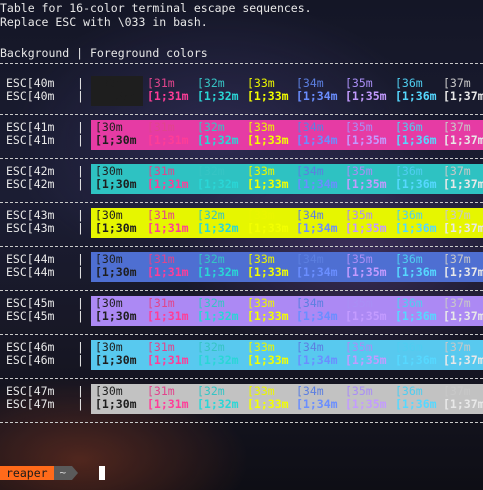 Image resolution: width=483 pixels, height=490 pixels. What do you see at coordinates (30, 316) in the screenshot?
I see `bg-label: ESC[45m` at bounding box center [30, 316].